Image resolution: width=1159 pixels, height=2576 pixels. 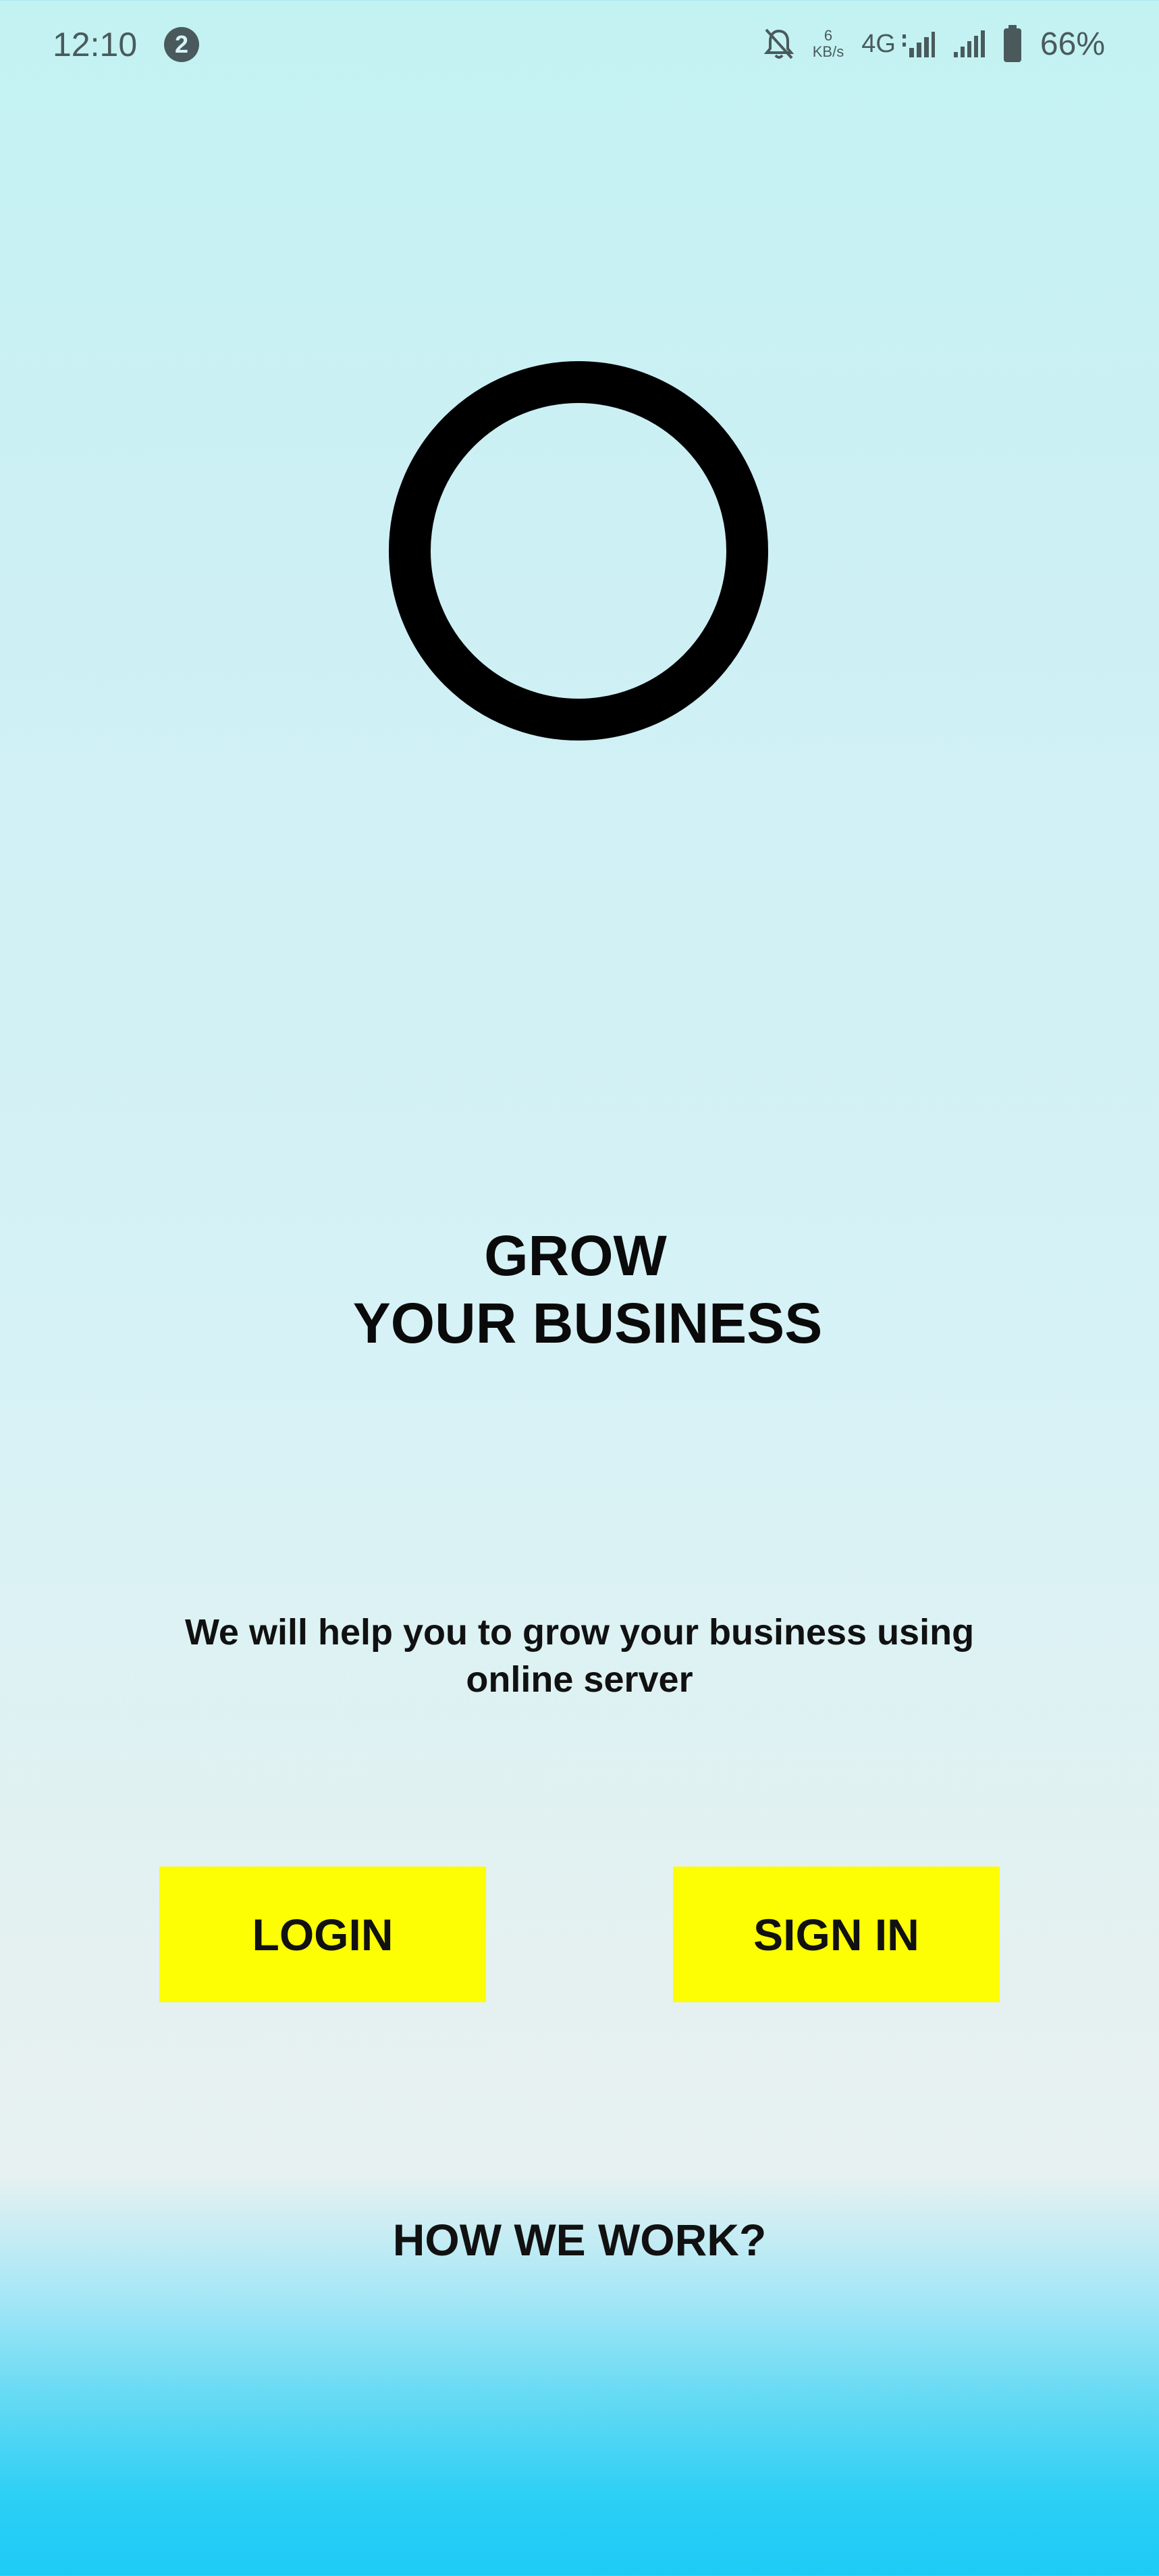 What do you see at coordinates (898, 44) in the screenshot?
I see `signal-4g: 4G` at bounding box center [898, 44].